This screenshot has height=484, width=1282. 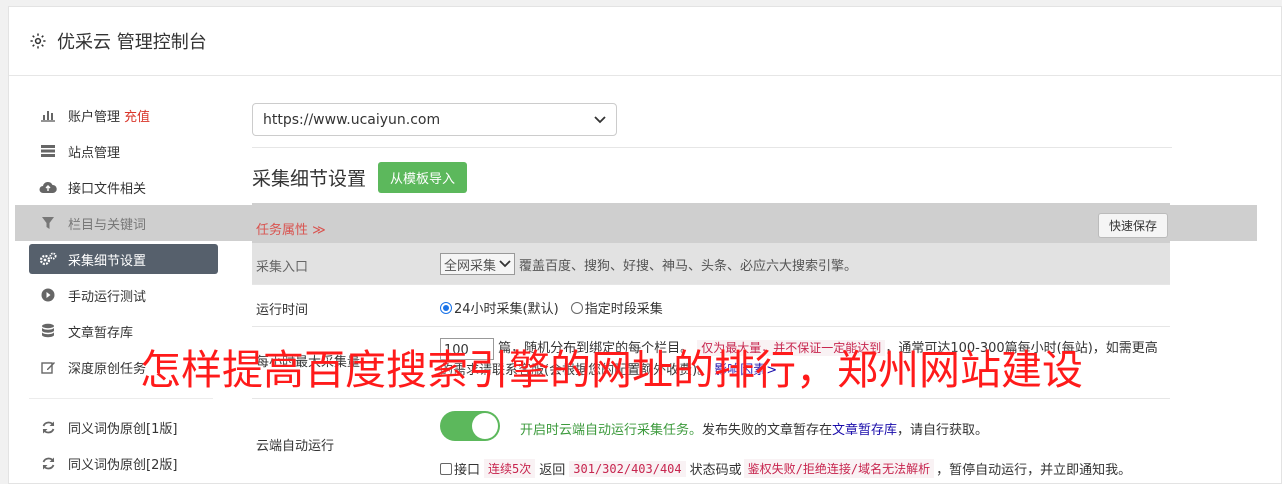 I want to click on run-time-row: 运行时间 24小时采集(默认) 指定时段采集, so click(x=711, y=306).